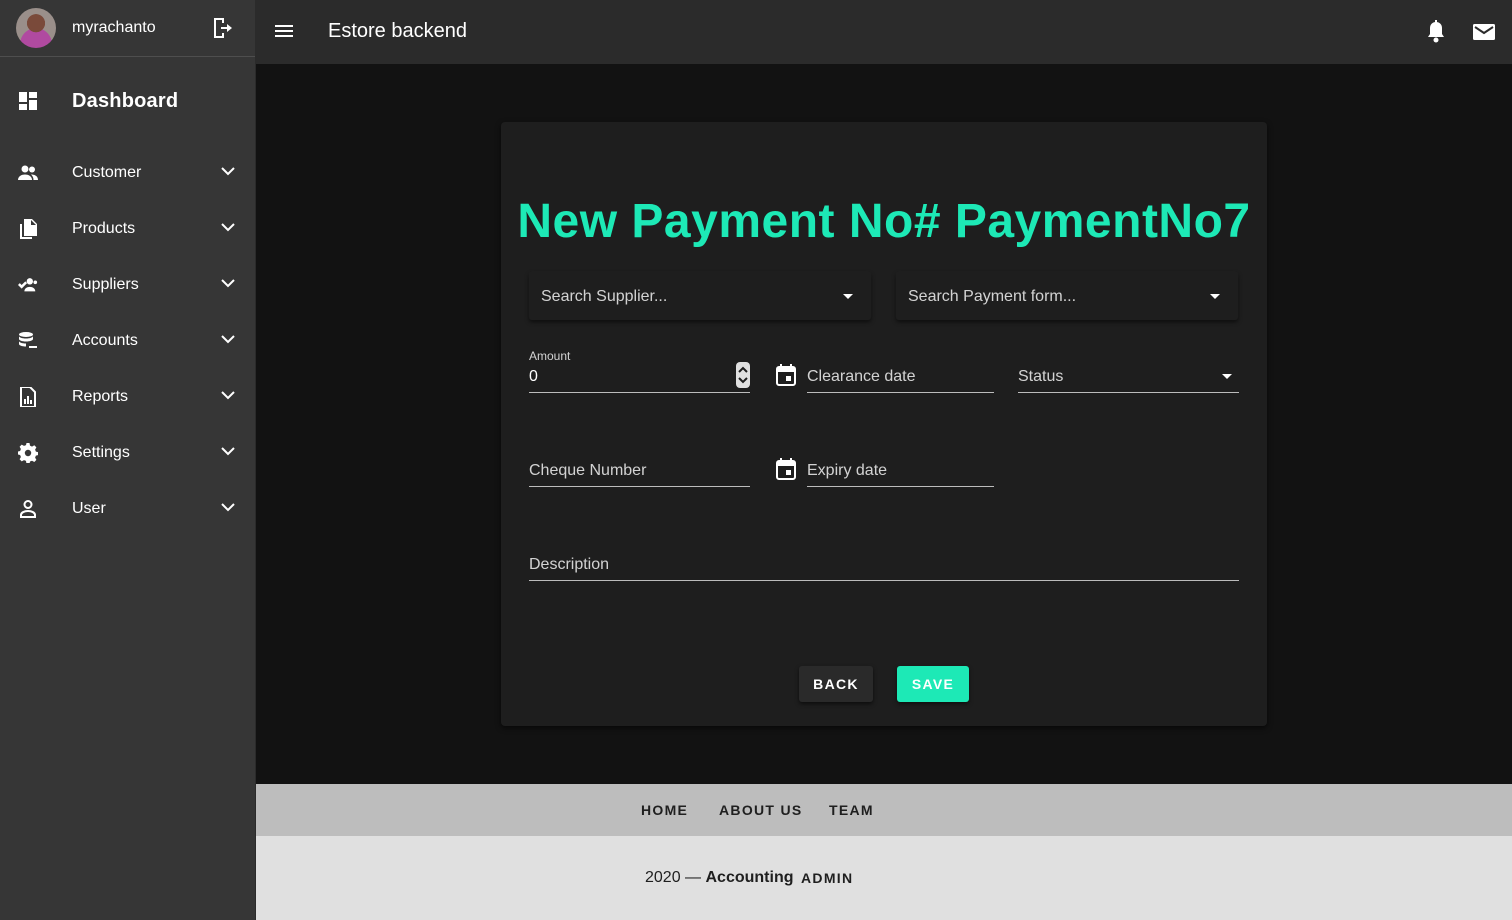 The width and height of the screenshot is (1512, 920). What do you see at coordinates (884, 810) in the screenshot?
I see `footer-links-bar: HOME ABOUT US TEAM` at bounding box center [884, 810].